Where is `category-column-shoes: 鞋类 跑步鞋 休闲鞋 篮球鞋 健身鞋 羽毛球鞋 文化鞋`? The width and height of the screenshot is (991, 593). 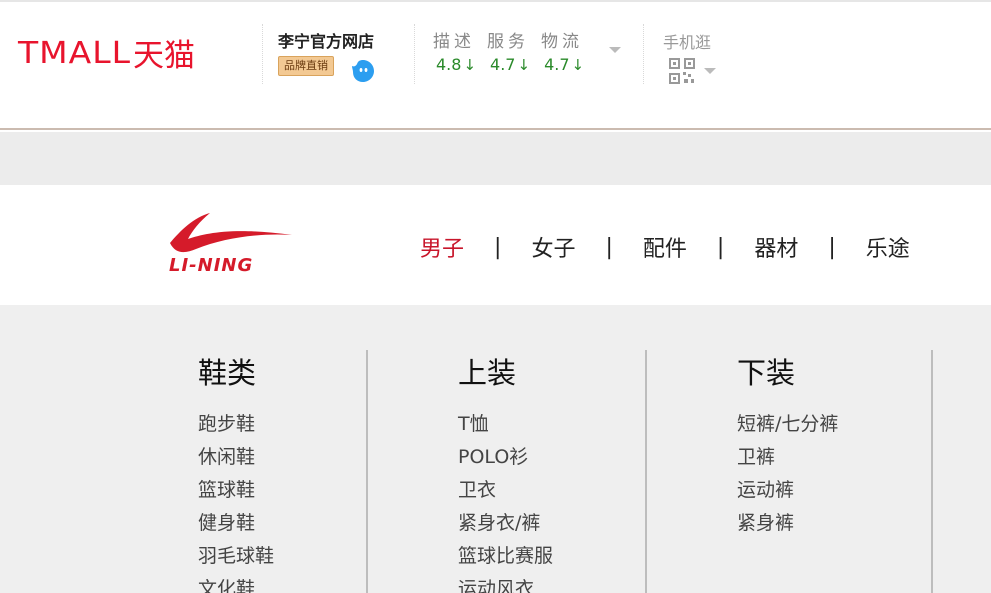 category-column-shoes: 鞋类 跑步鞋 休闲鞋 篮球鞋 健身鞋 羽毛球鞋 文化鞋 is located at coordinates (236, 471).